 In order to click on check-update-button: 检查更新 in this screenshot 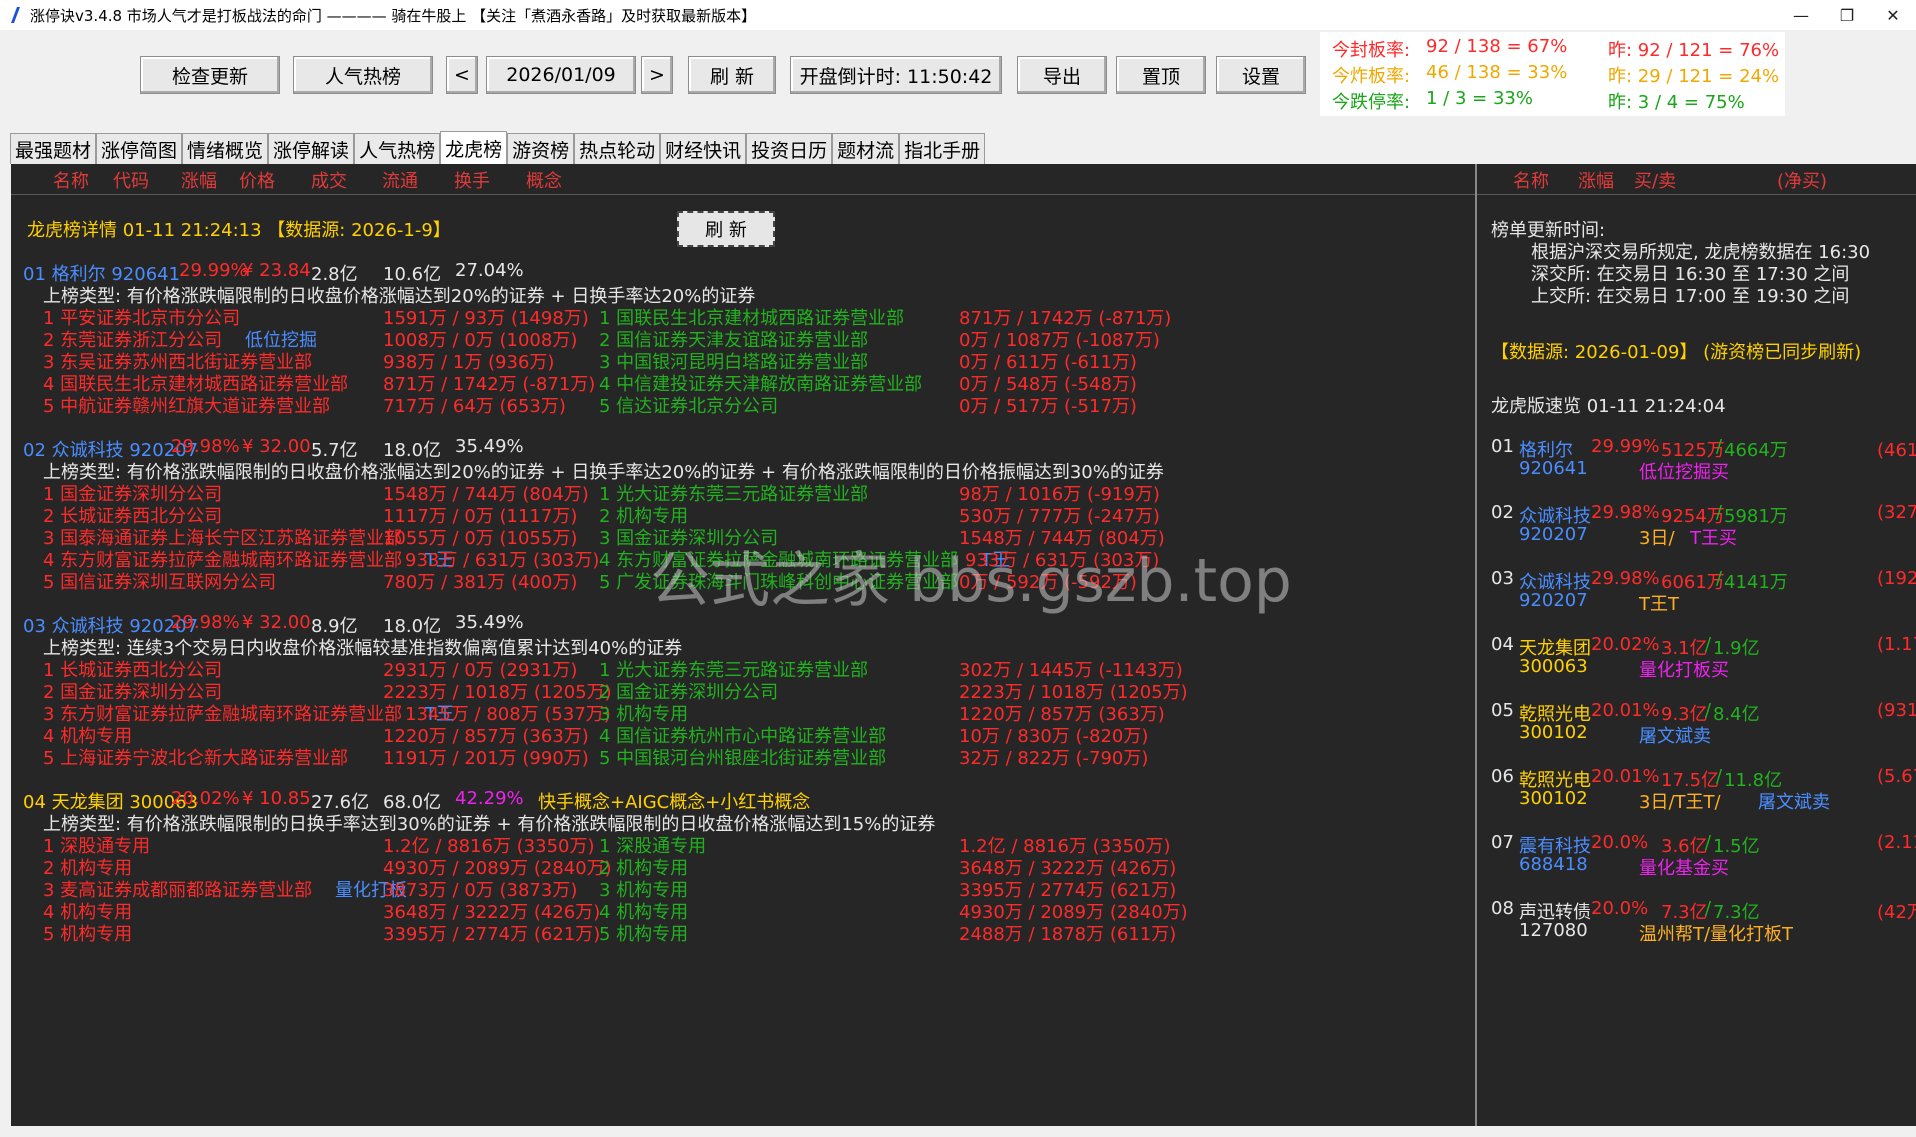, I will do `click(210, 75)`.